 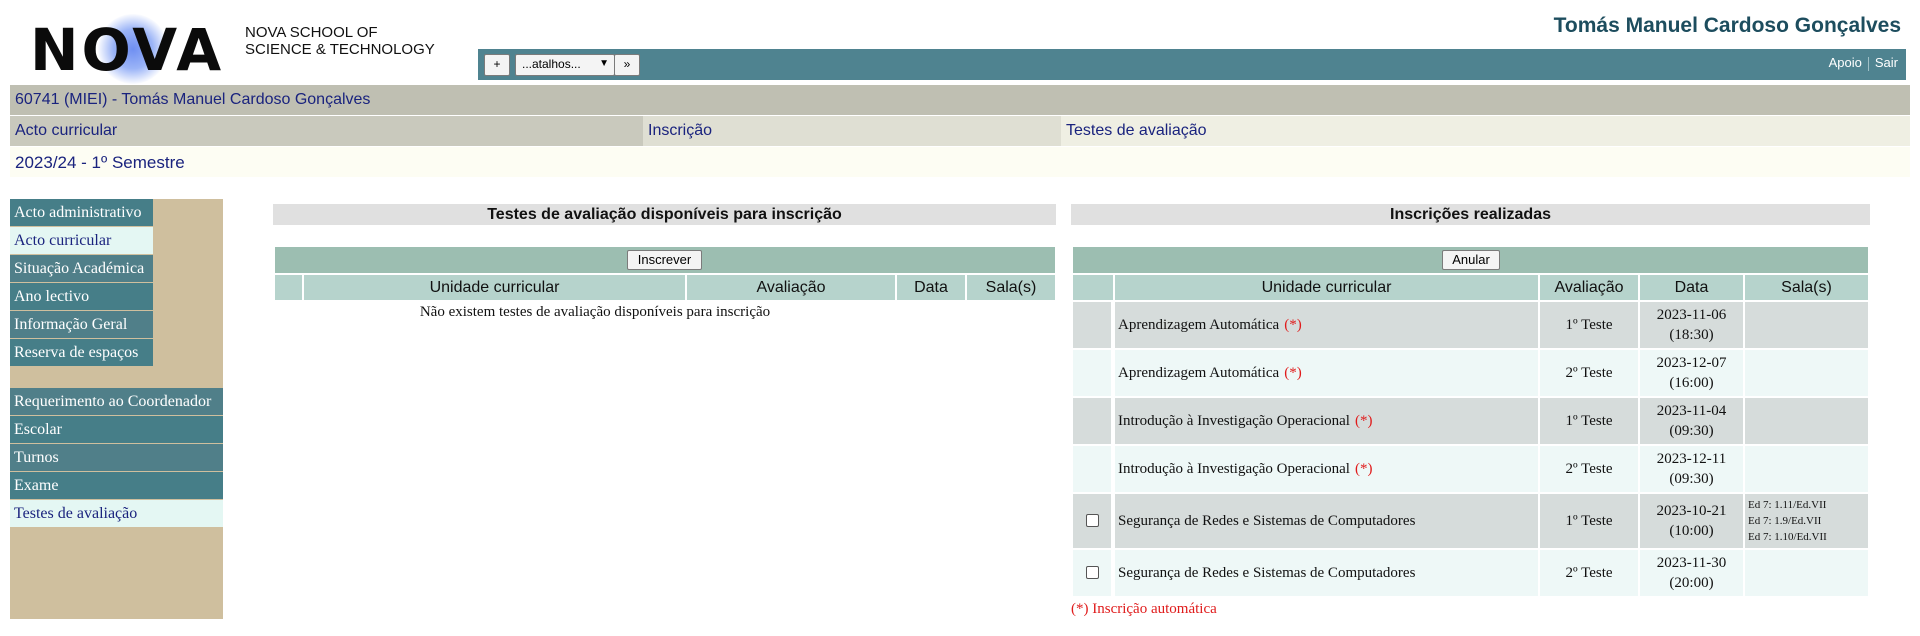 I want to click on time-value: (18:30), so click(x=1691, y=335).